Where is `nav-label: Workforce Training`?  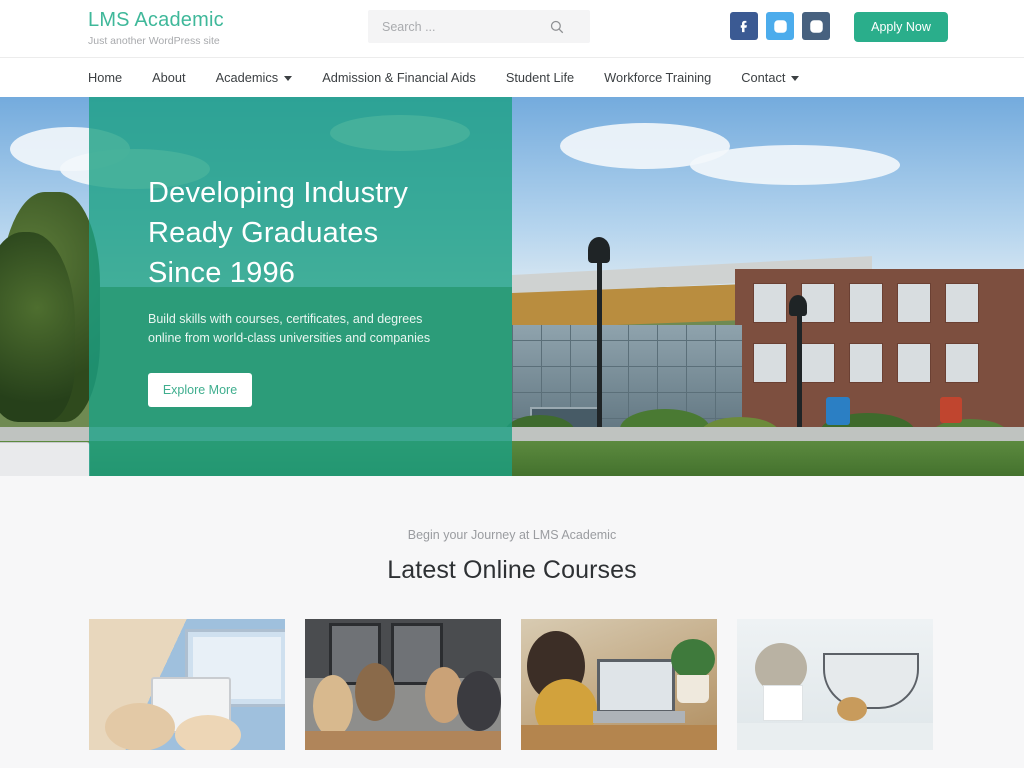
nav-label: Workforce Training is located at coordinates (658, 77).